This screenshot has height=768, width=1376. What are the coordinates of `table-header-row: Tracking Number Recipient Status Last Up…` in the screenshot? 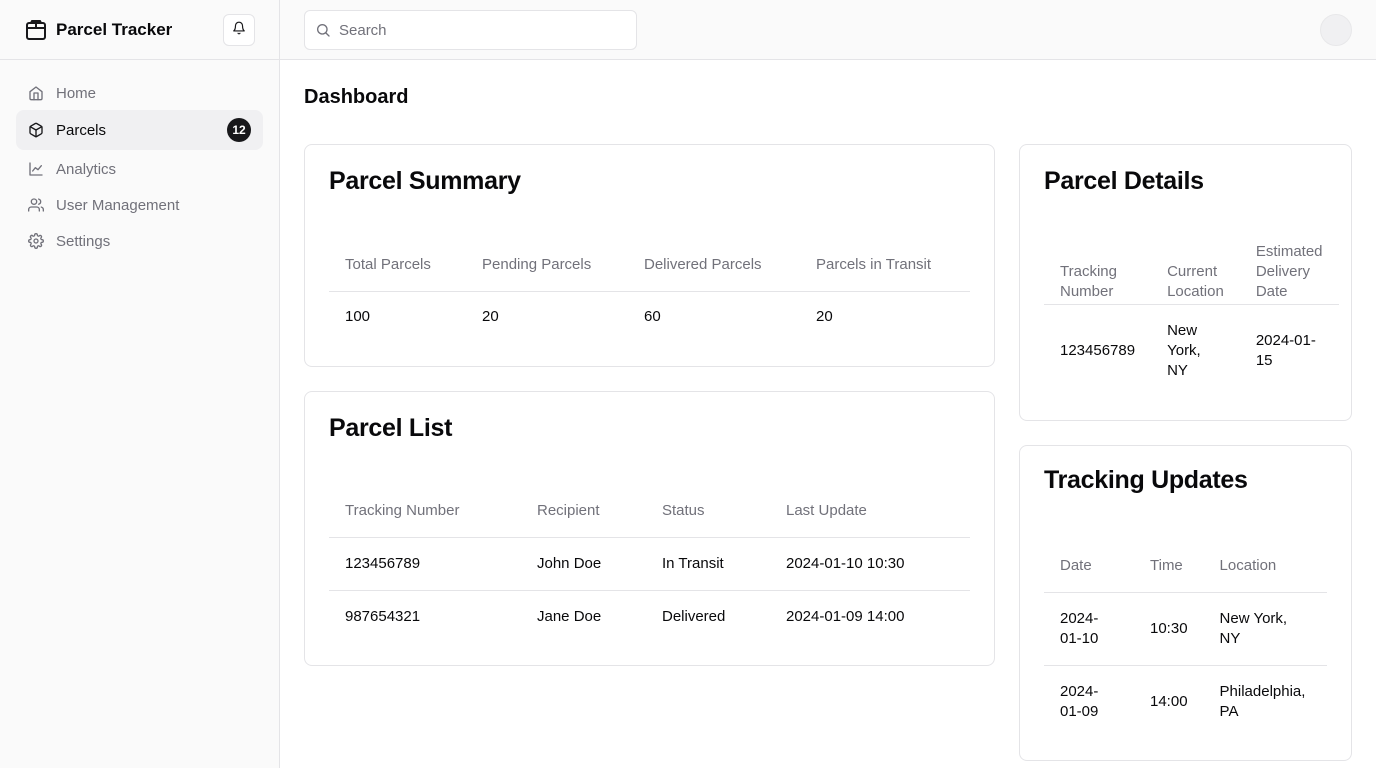 It's located at (649, 509).